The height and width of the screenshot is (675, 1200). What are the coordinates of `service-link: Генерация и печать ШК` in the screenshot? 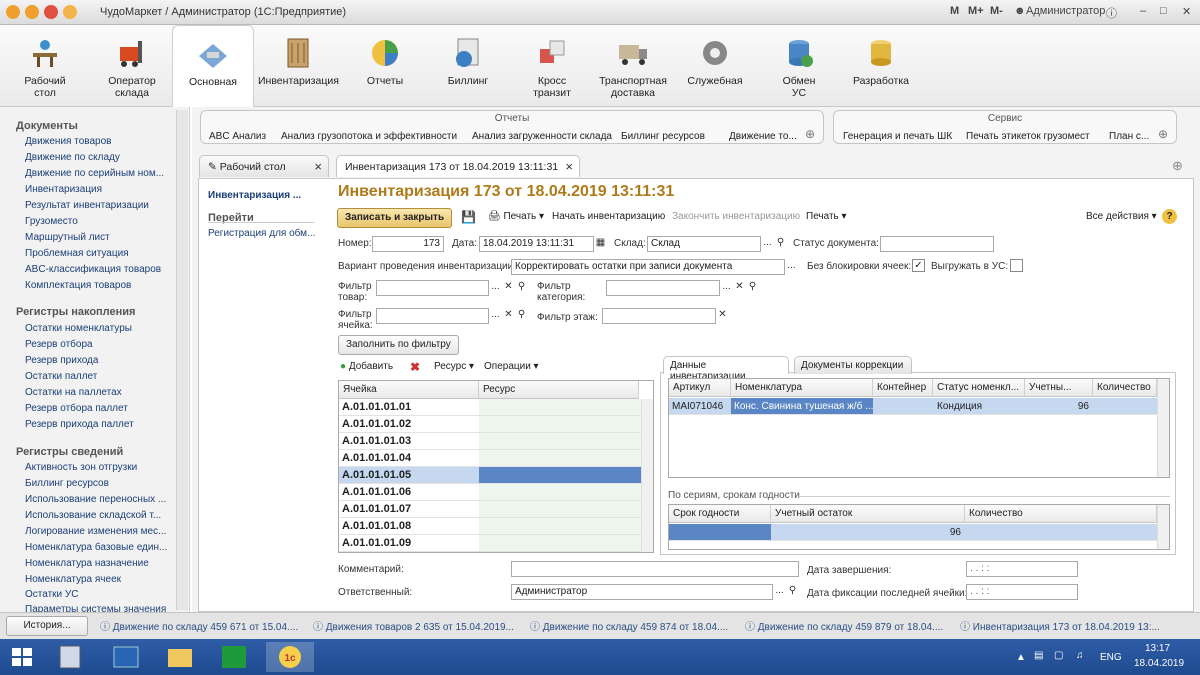 It's located at (897, 136).